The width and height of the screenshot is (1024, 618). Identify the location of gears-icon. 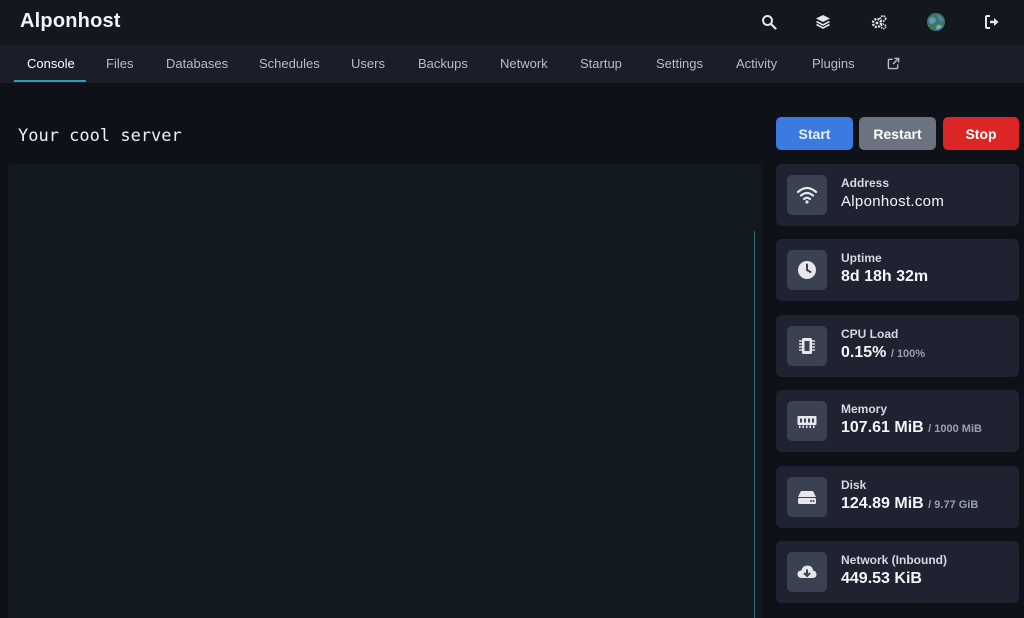
(879, 22).